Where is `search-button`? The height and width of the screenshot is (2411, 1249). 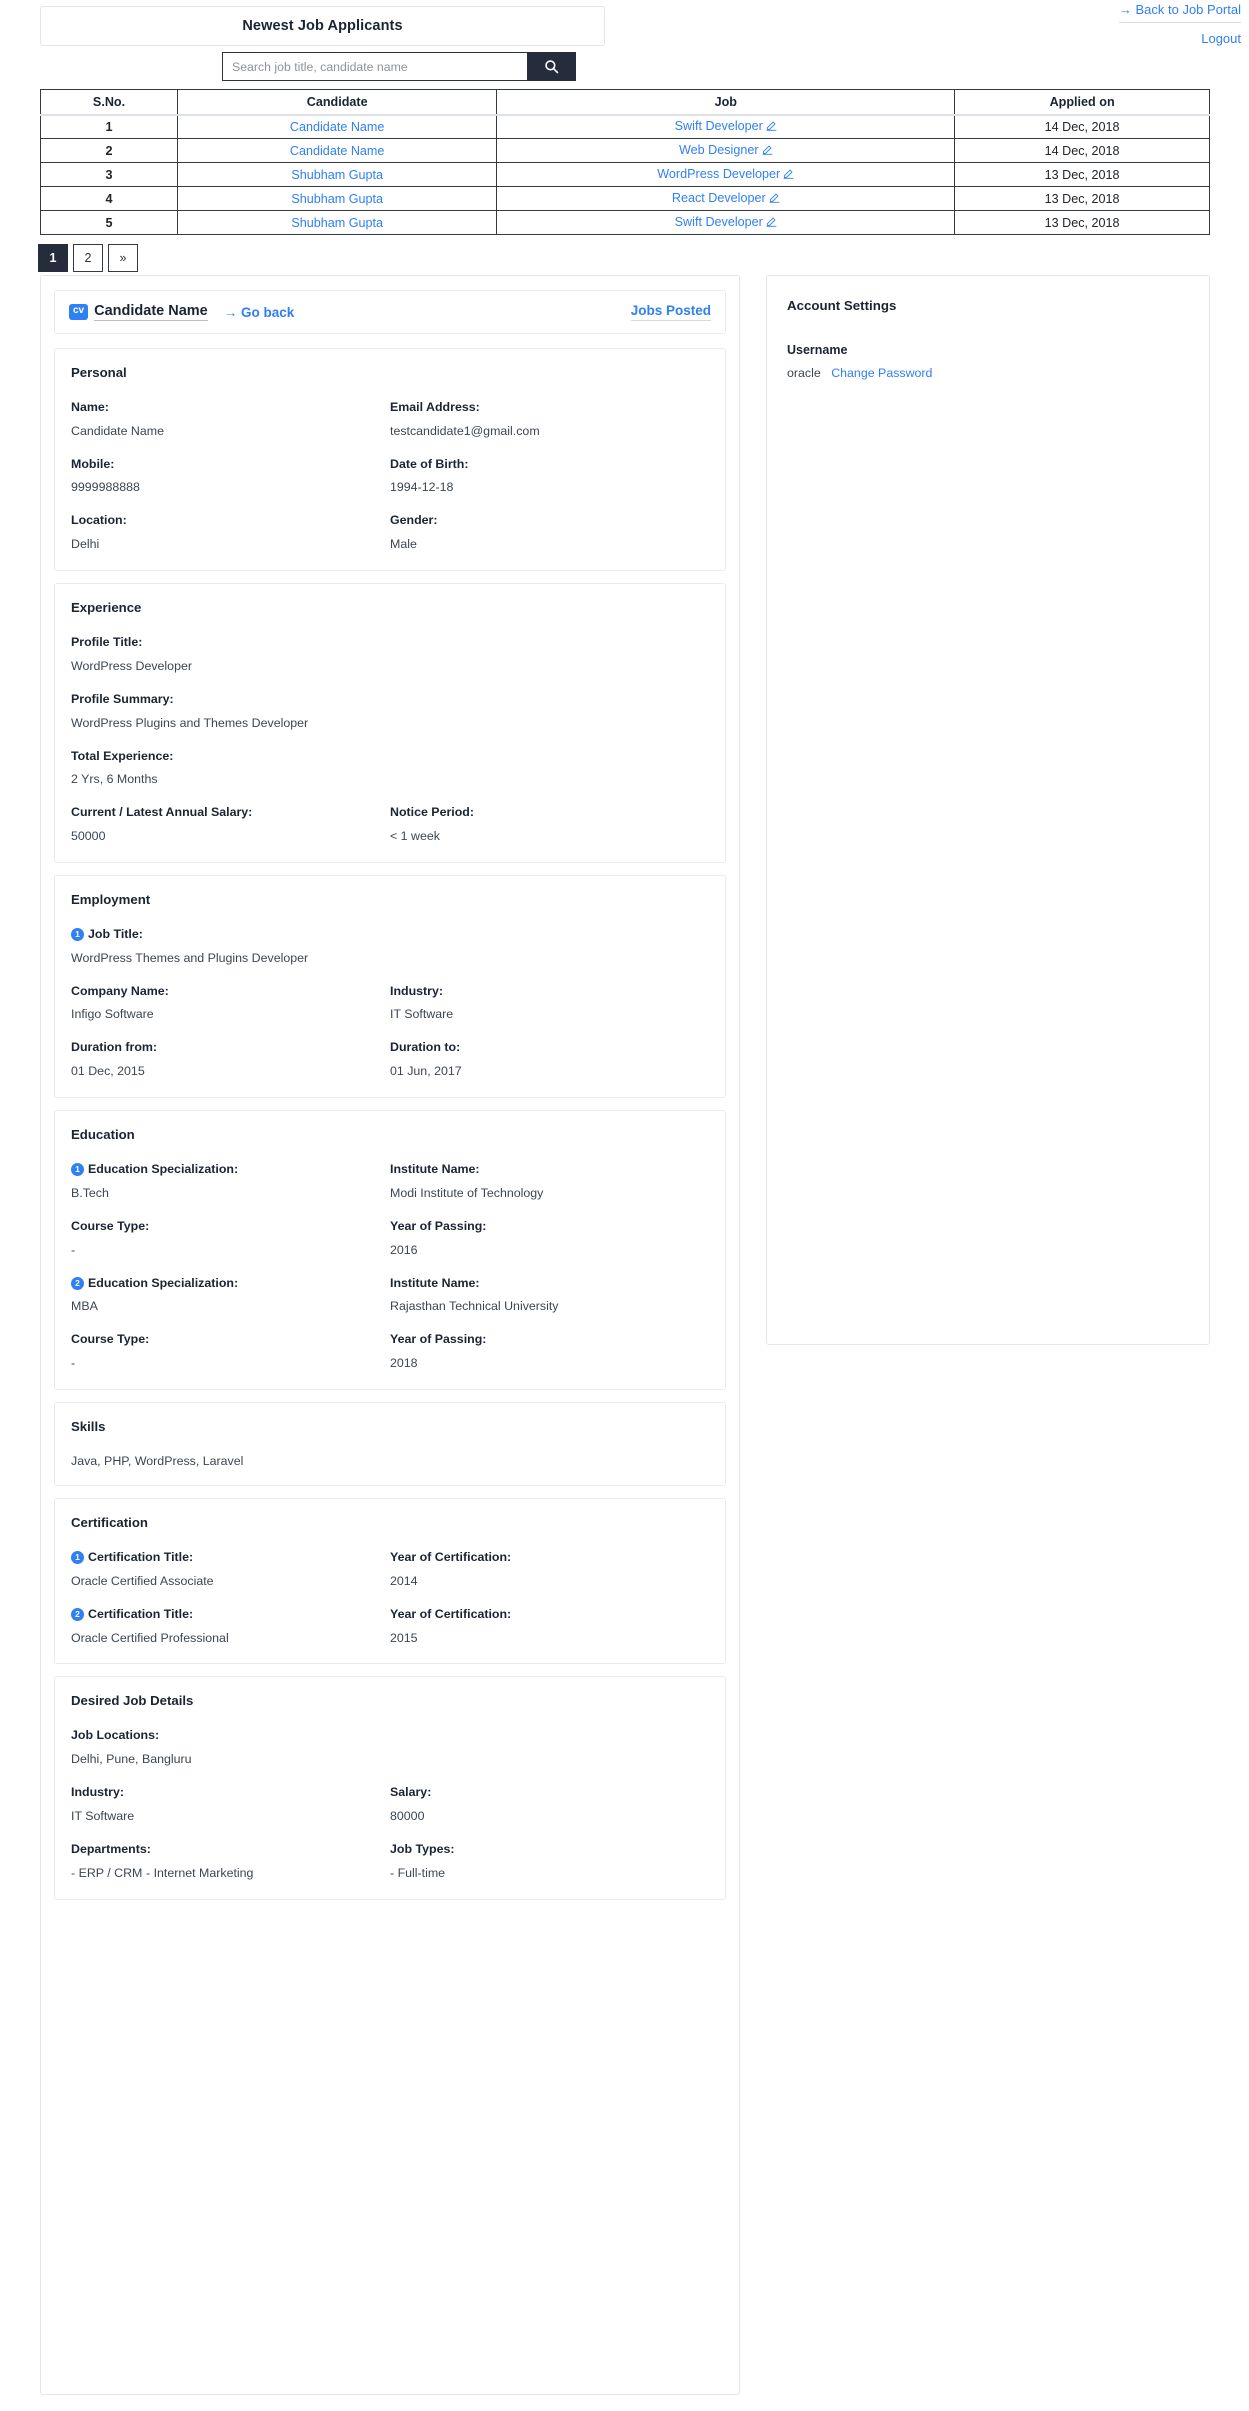
search-button is located at coordinates (551, 66).